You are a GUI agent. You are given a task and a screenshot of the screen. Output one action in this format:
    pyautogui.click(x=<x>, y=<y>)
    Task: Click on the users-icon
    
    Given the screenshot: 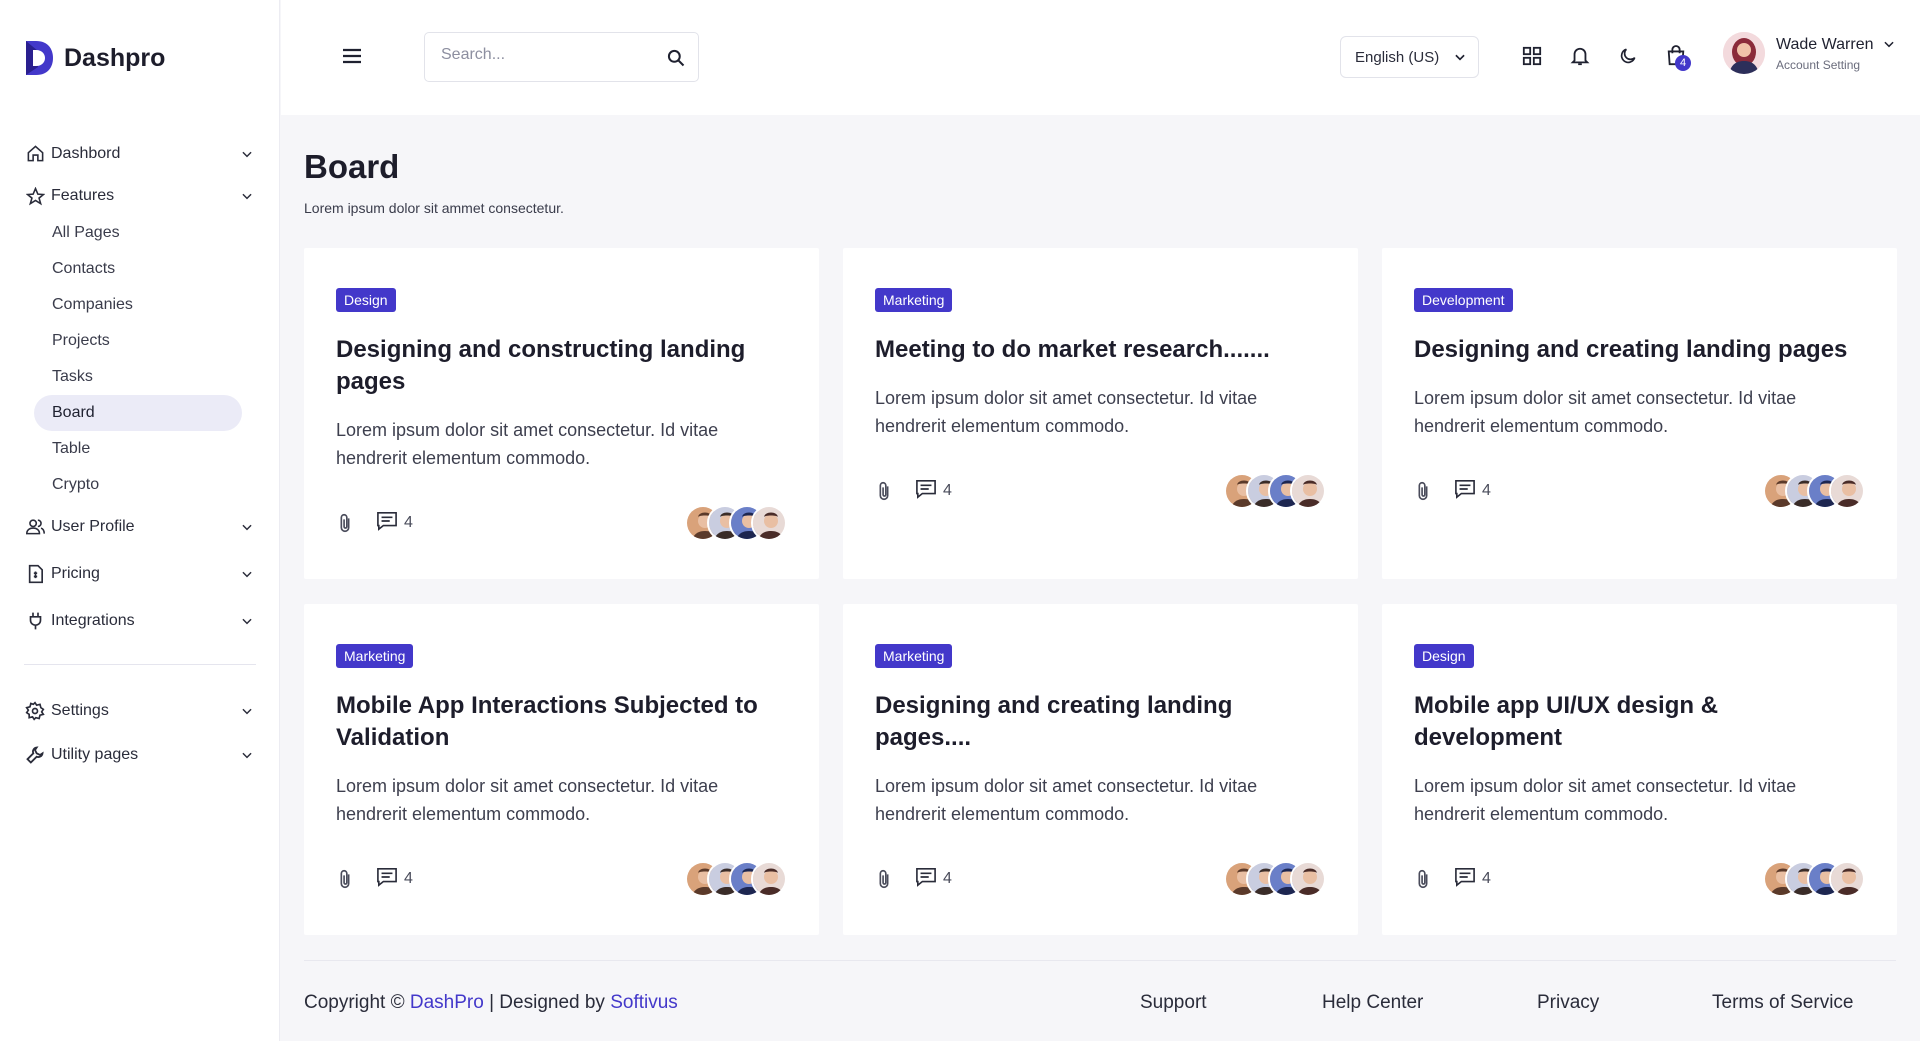 What is the action you would take?
    pyautogui.click(x=35, y=527)
    